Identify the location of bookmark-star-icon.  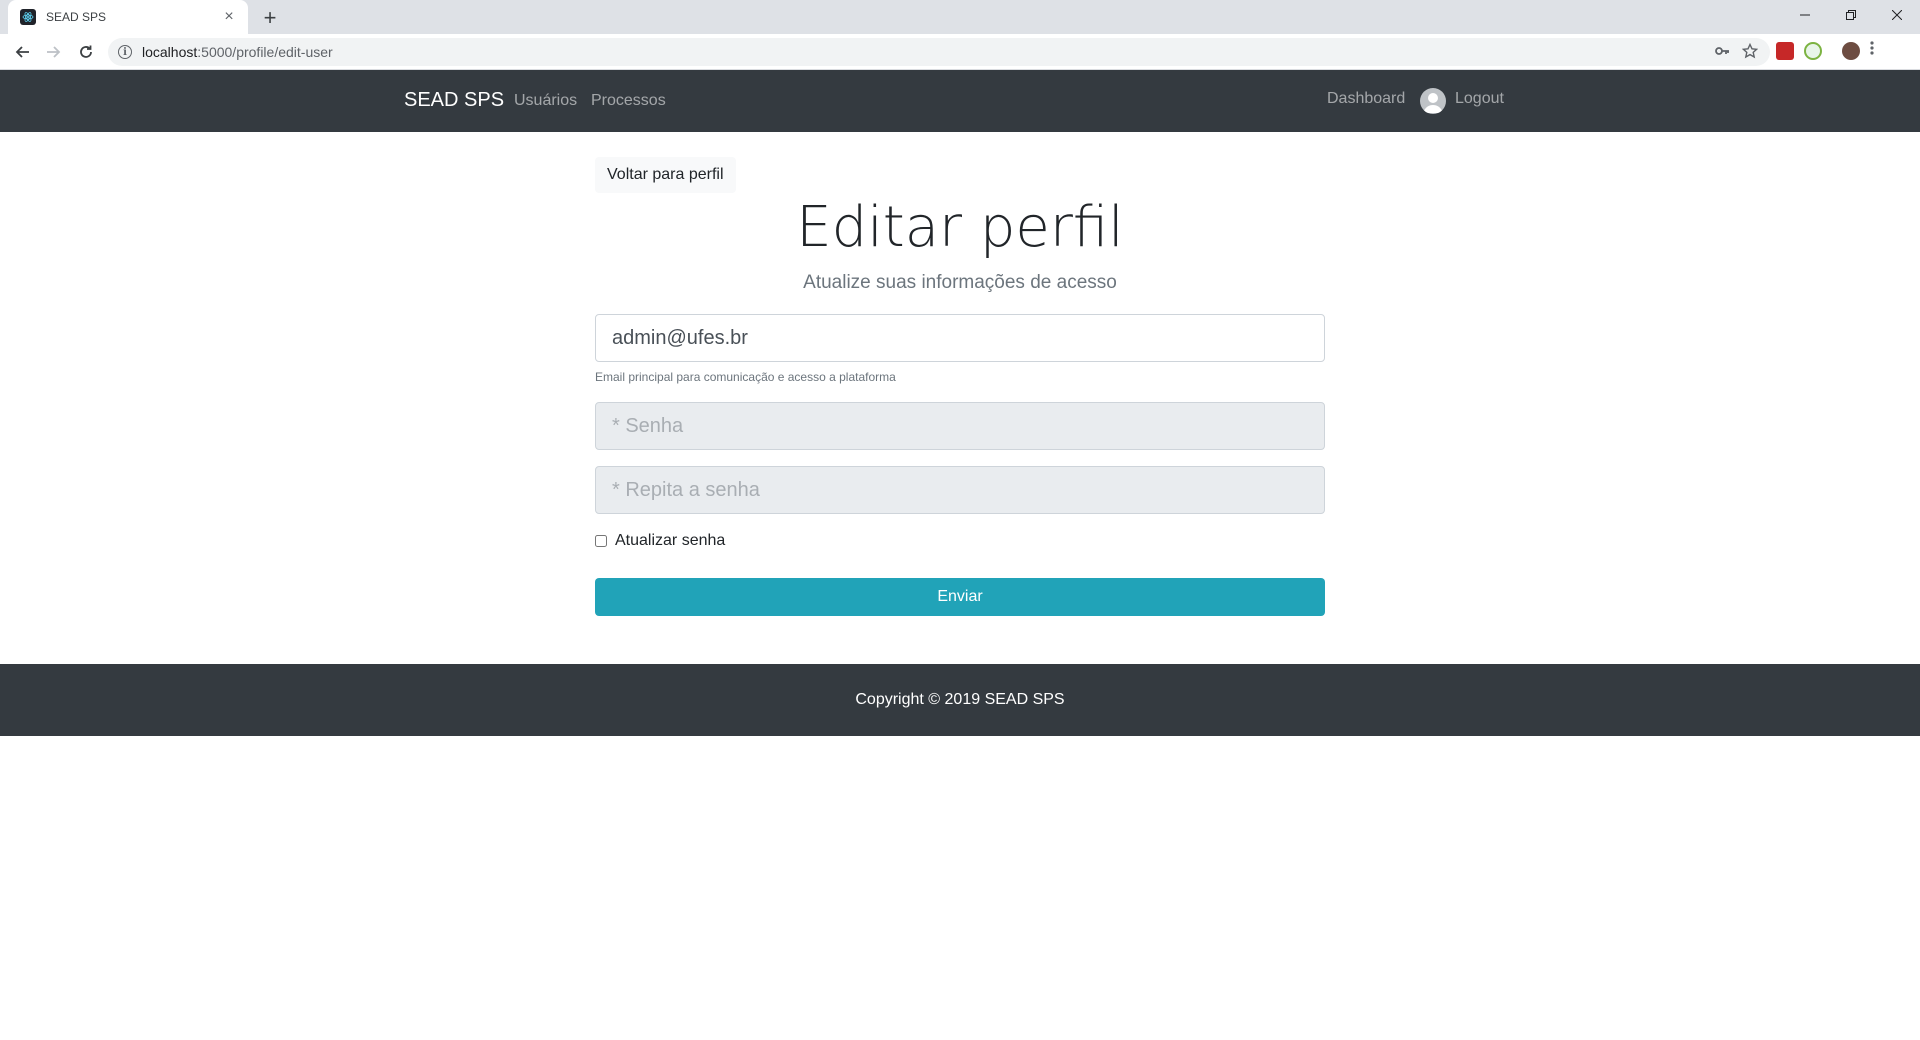
(1750, 53).